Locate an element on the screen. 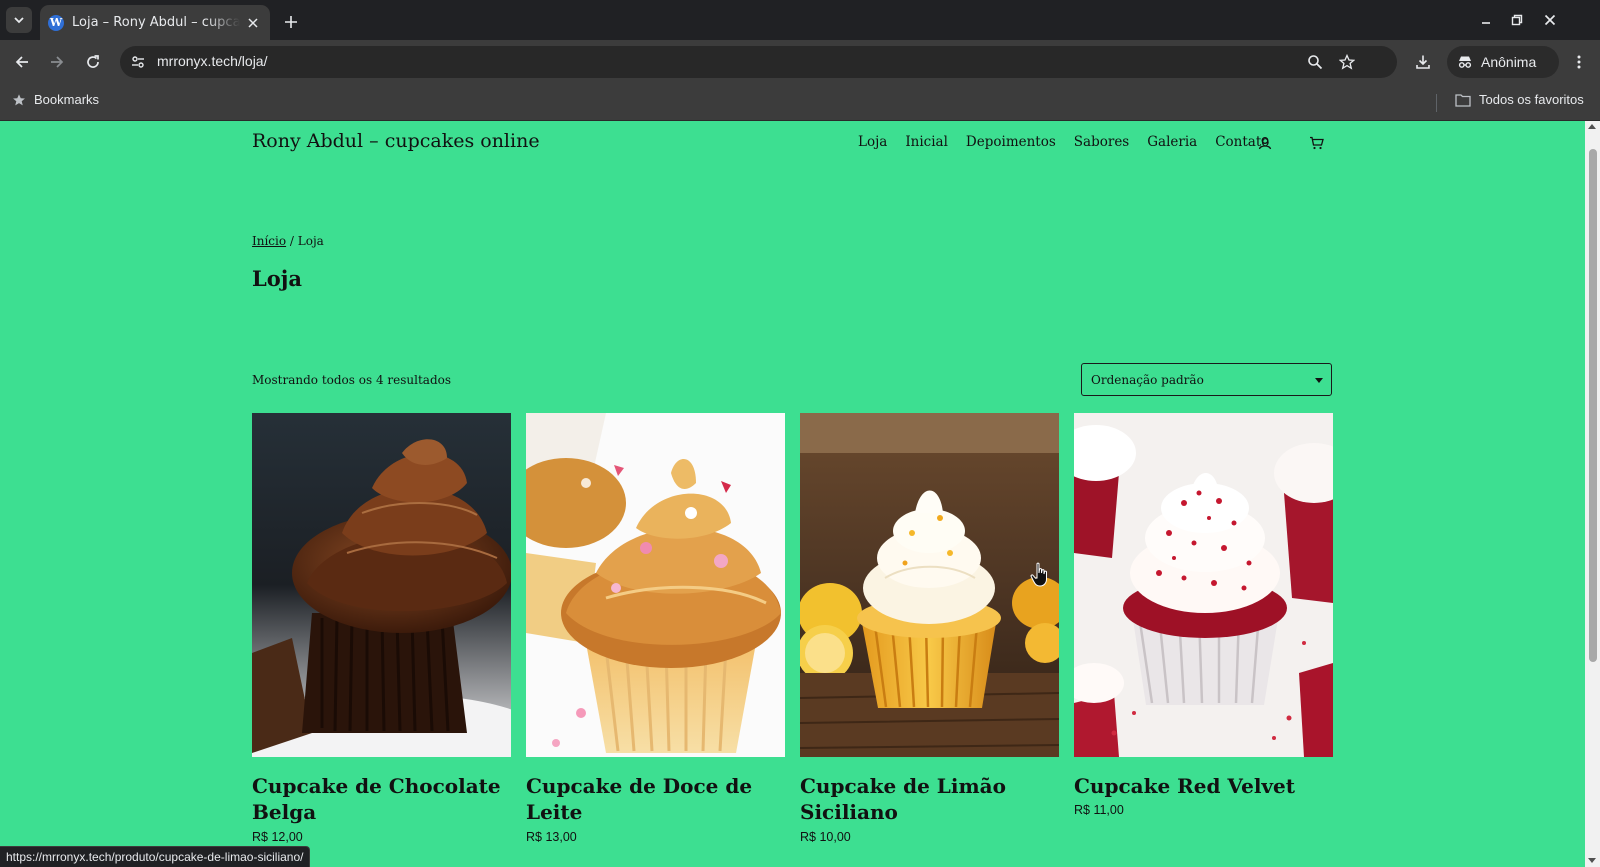 Image resolution: width=1600 pixels, height=867 pixels. bookmarks-label: Bookmarks is located at coordinates (67, 99).